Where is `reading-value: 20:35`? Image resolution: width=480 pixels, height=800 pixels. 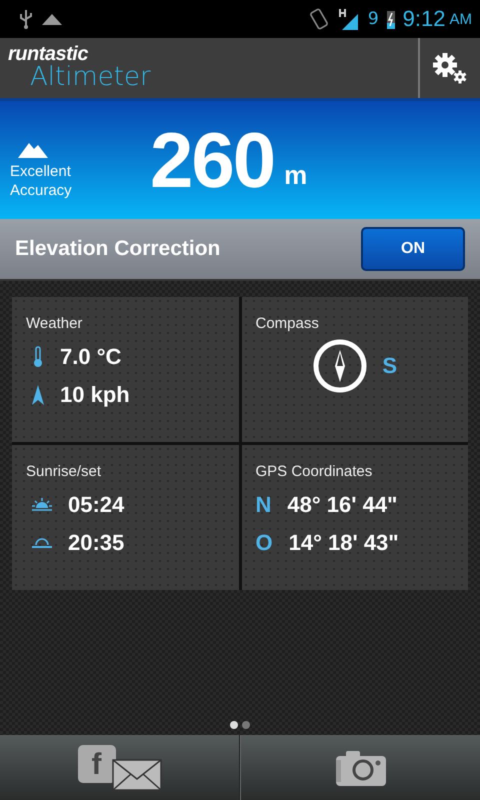 reading-value: 20:35 is located at coordinates (96, 543).